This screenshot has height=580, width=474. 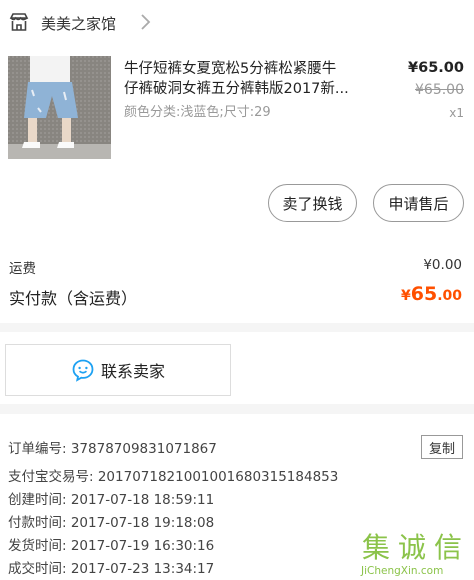 I want to click on watermark-char: 诚, so click(x=411, y=547).